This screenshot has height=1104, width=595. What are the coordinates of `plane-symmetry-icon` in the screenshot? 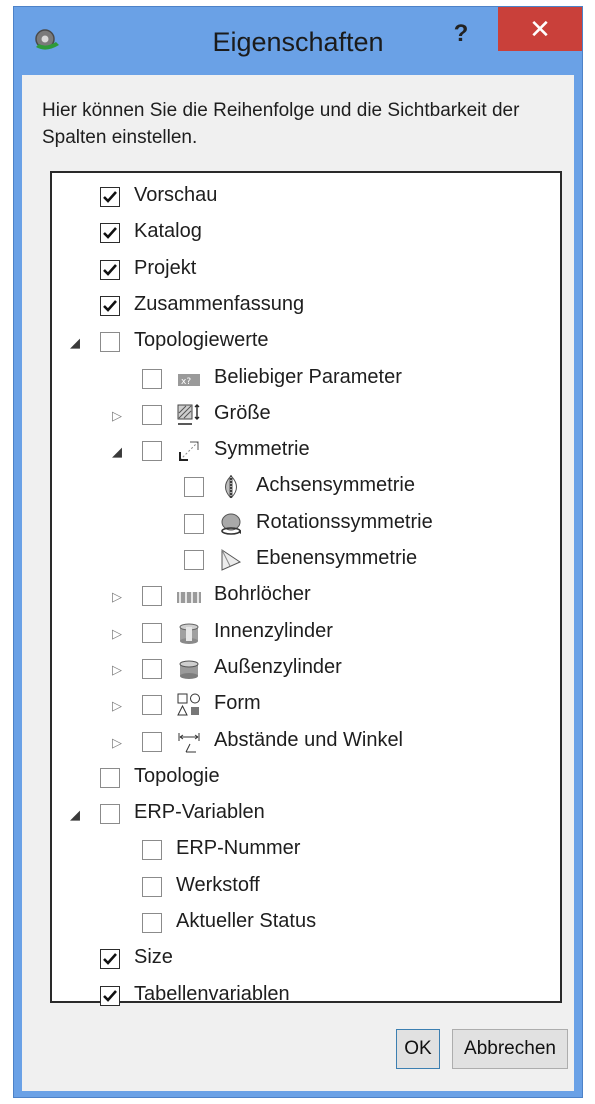 It's located at (231, 560).